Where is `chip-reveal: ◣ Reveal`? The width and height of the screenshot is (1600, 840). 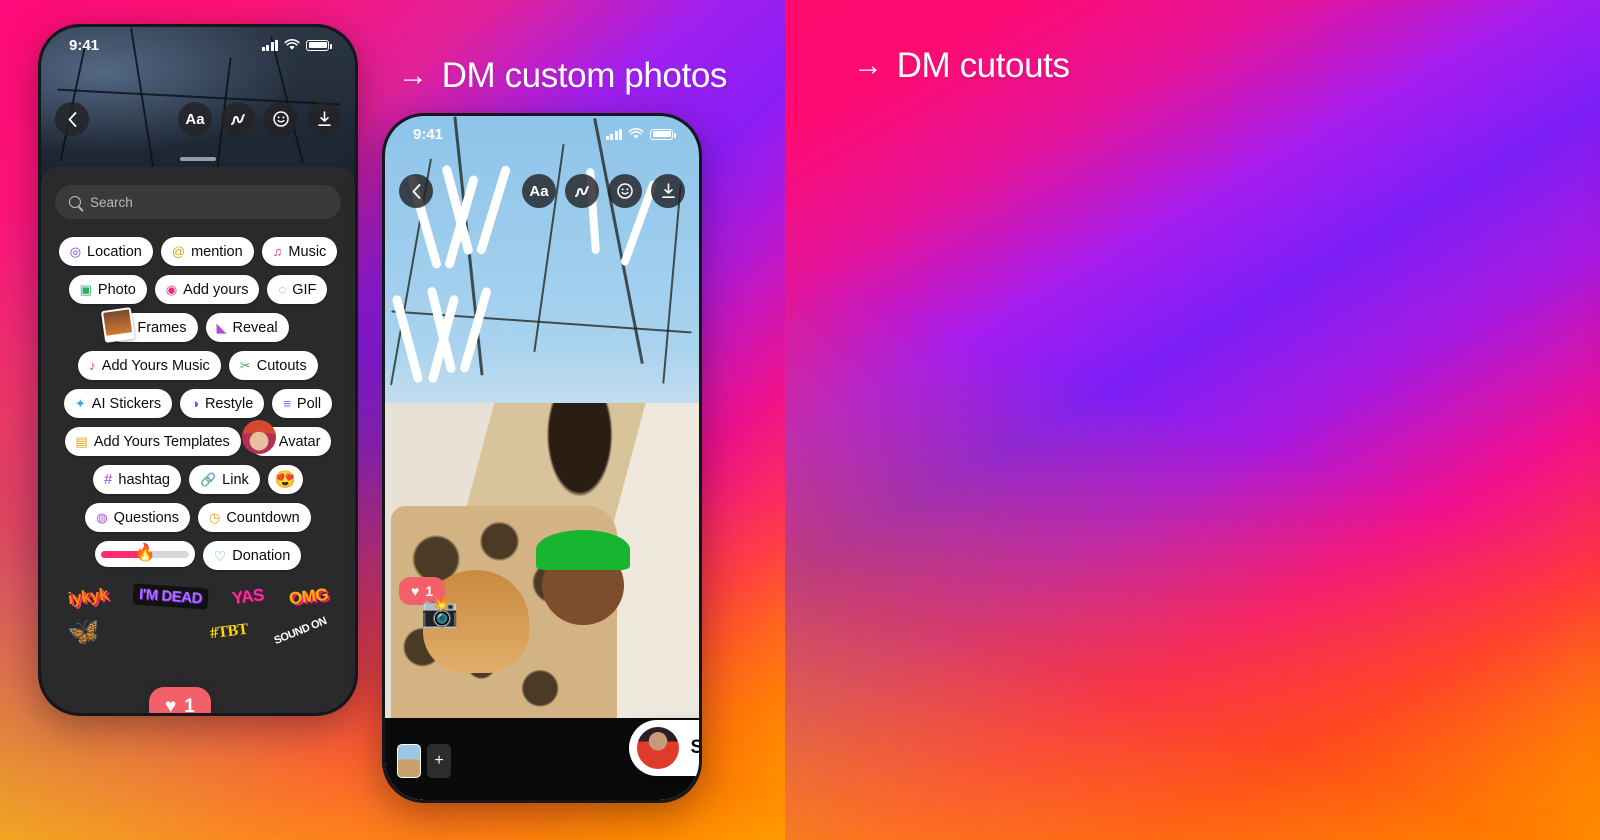
chip-reveal: ◣ Reveal is located at coordinates (247, 327).